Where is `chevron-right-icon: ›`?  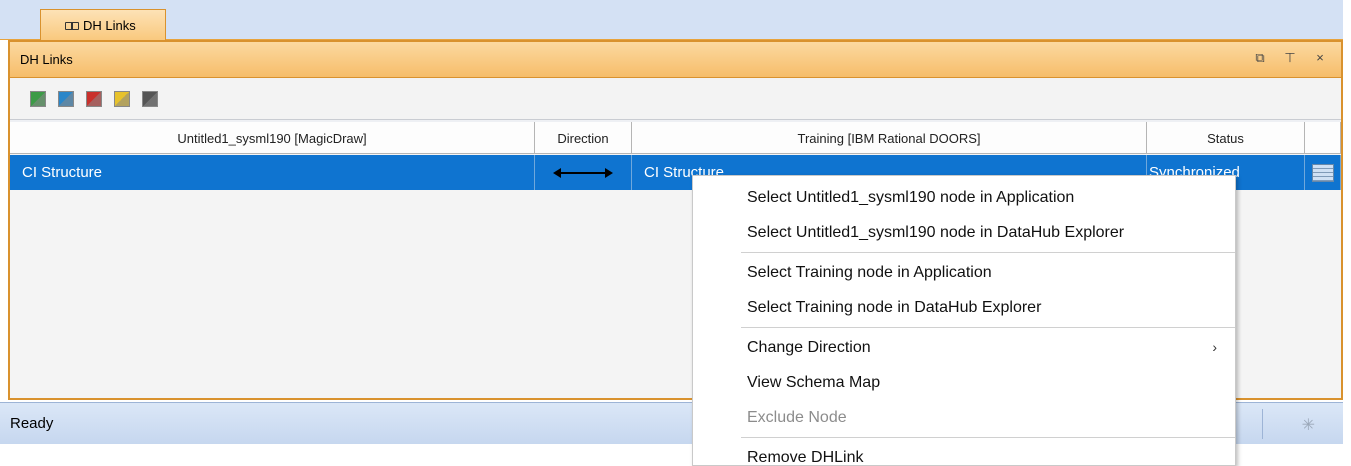 chevron-right-icon: › is located at coordinates (1214, 347).